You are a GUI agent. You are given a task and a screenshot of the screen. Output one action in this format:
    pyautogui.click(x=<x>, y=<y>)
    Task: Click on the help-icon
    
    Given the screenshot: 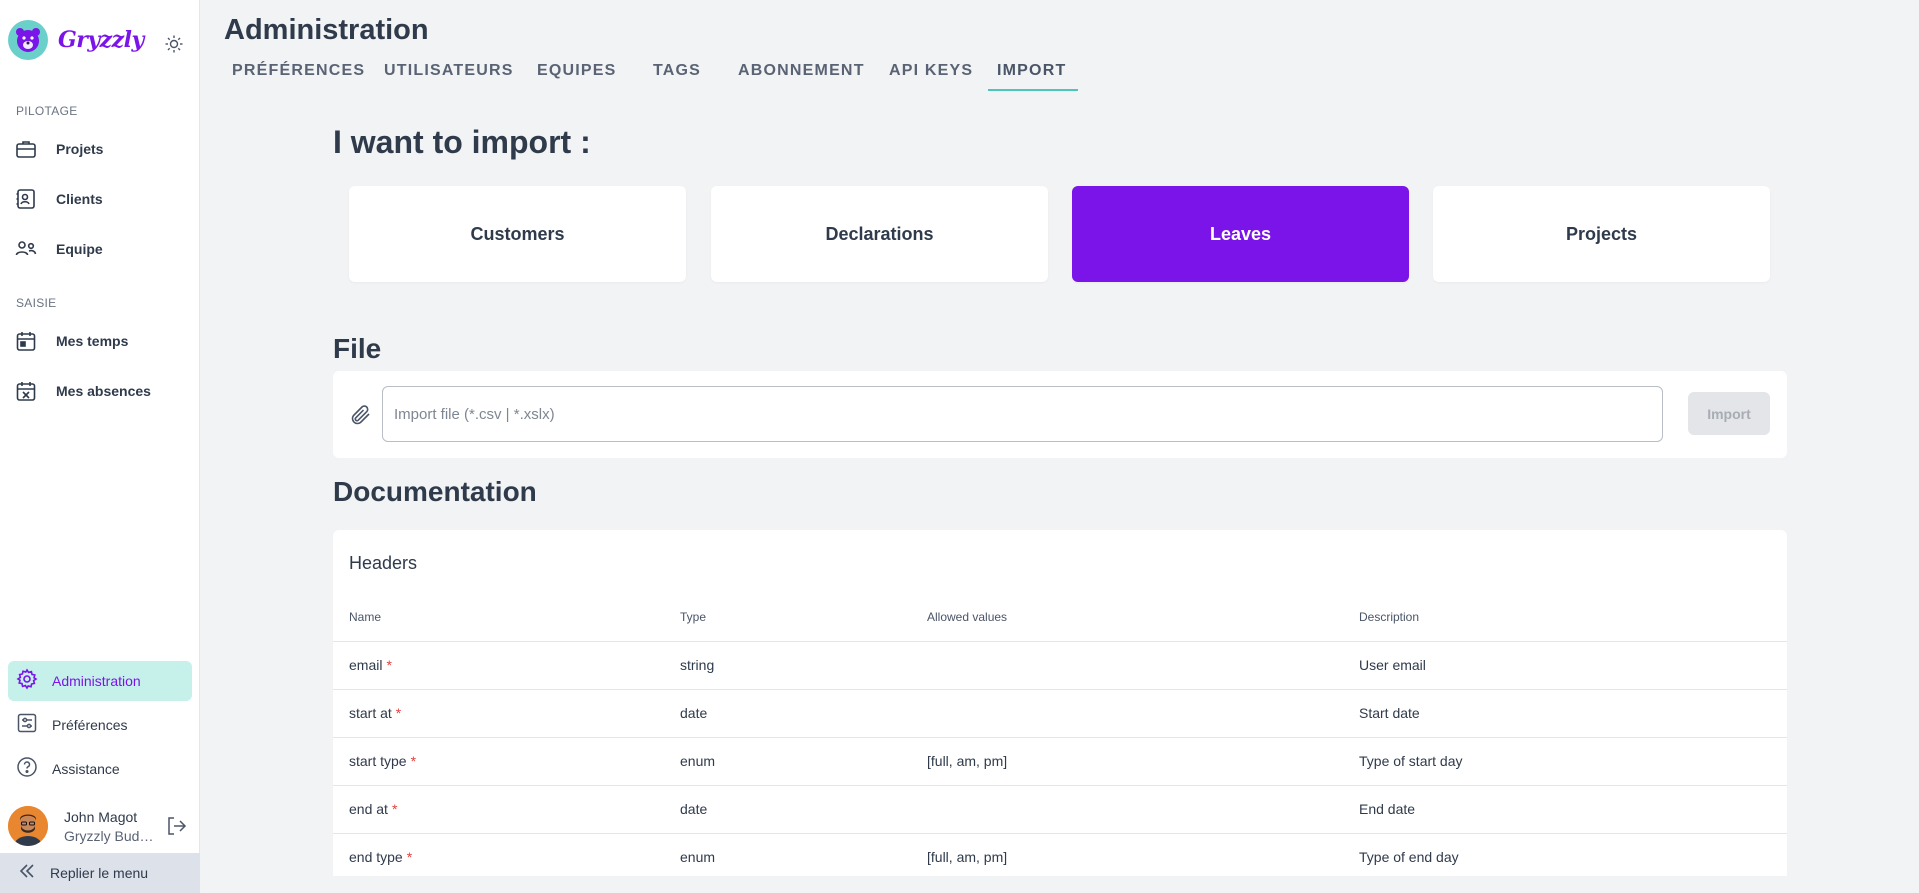 What is the action you would take?
    pyautogui.click(x=27, y=769)
    